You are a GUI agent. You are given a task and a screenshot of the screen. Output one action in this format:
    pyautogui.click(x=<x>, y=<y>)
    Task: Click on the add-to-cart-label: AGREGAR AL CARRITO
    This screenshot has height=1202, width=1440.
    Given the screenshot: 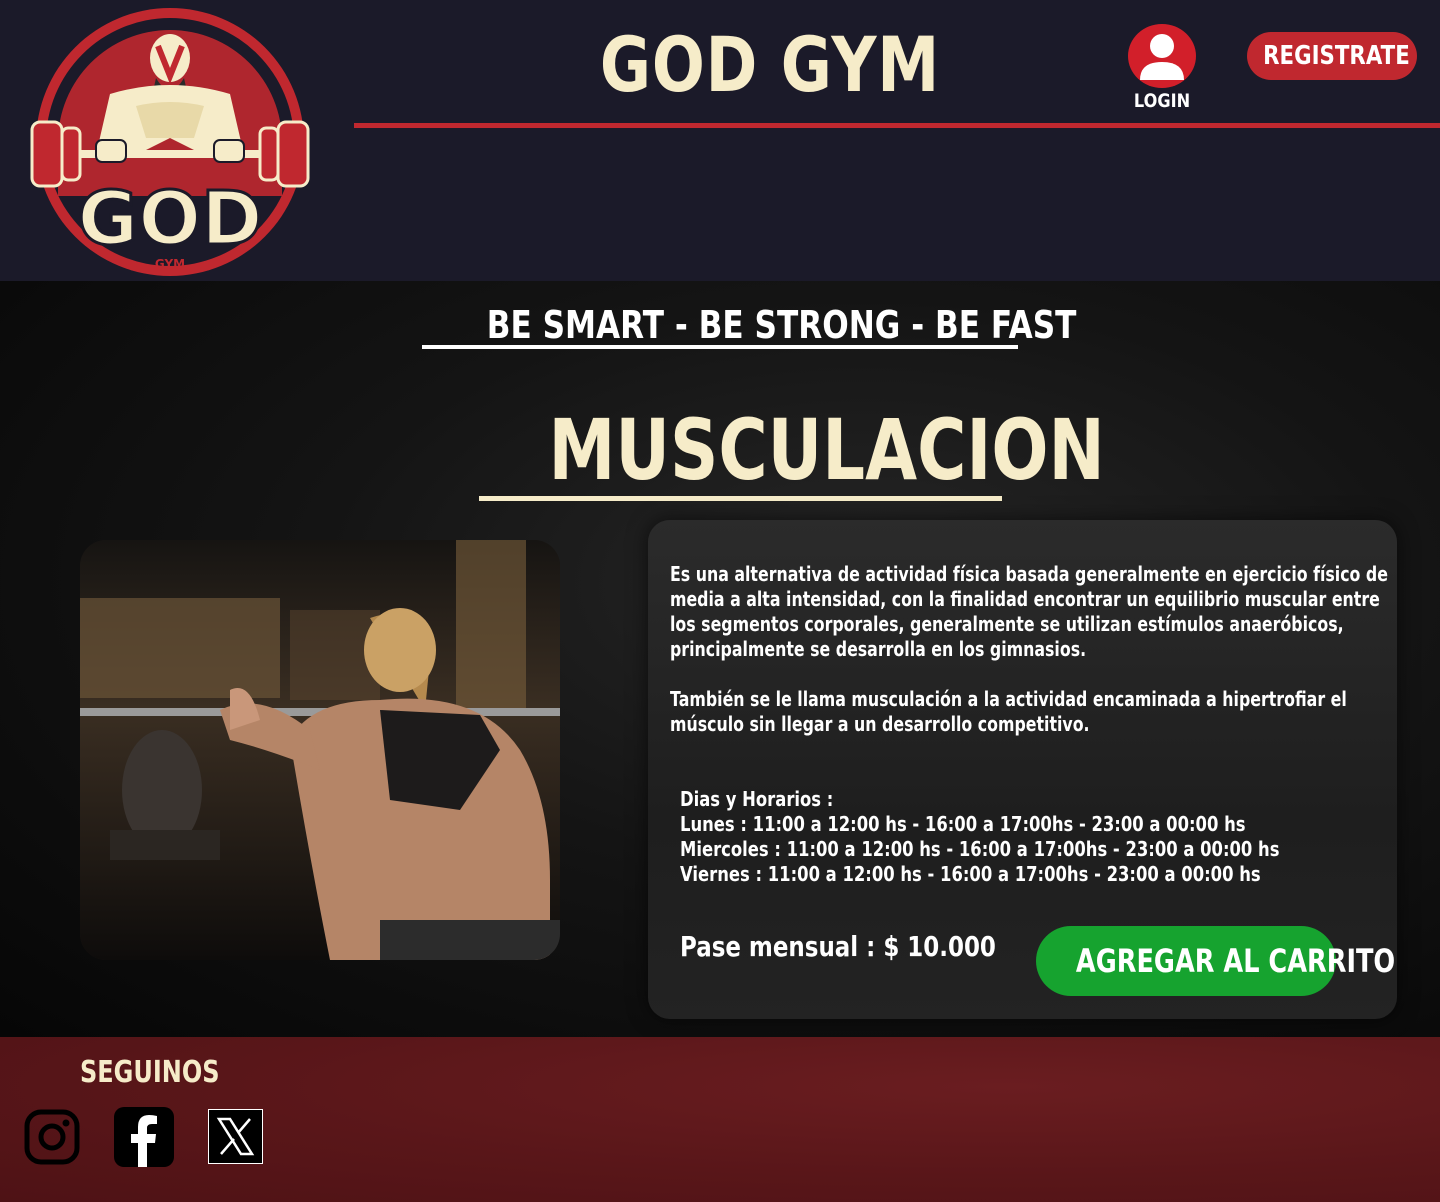 What is the action you would take?
    pyautogui.click(x=1235, y=961)
    